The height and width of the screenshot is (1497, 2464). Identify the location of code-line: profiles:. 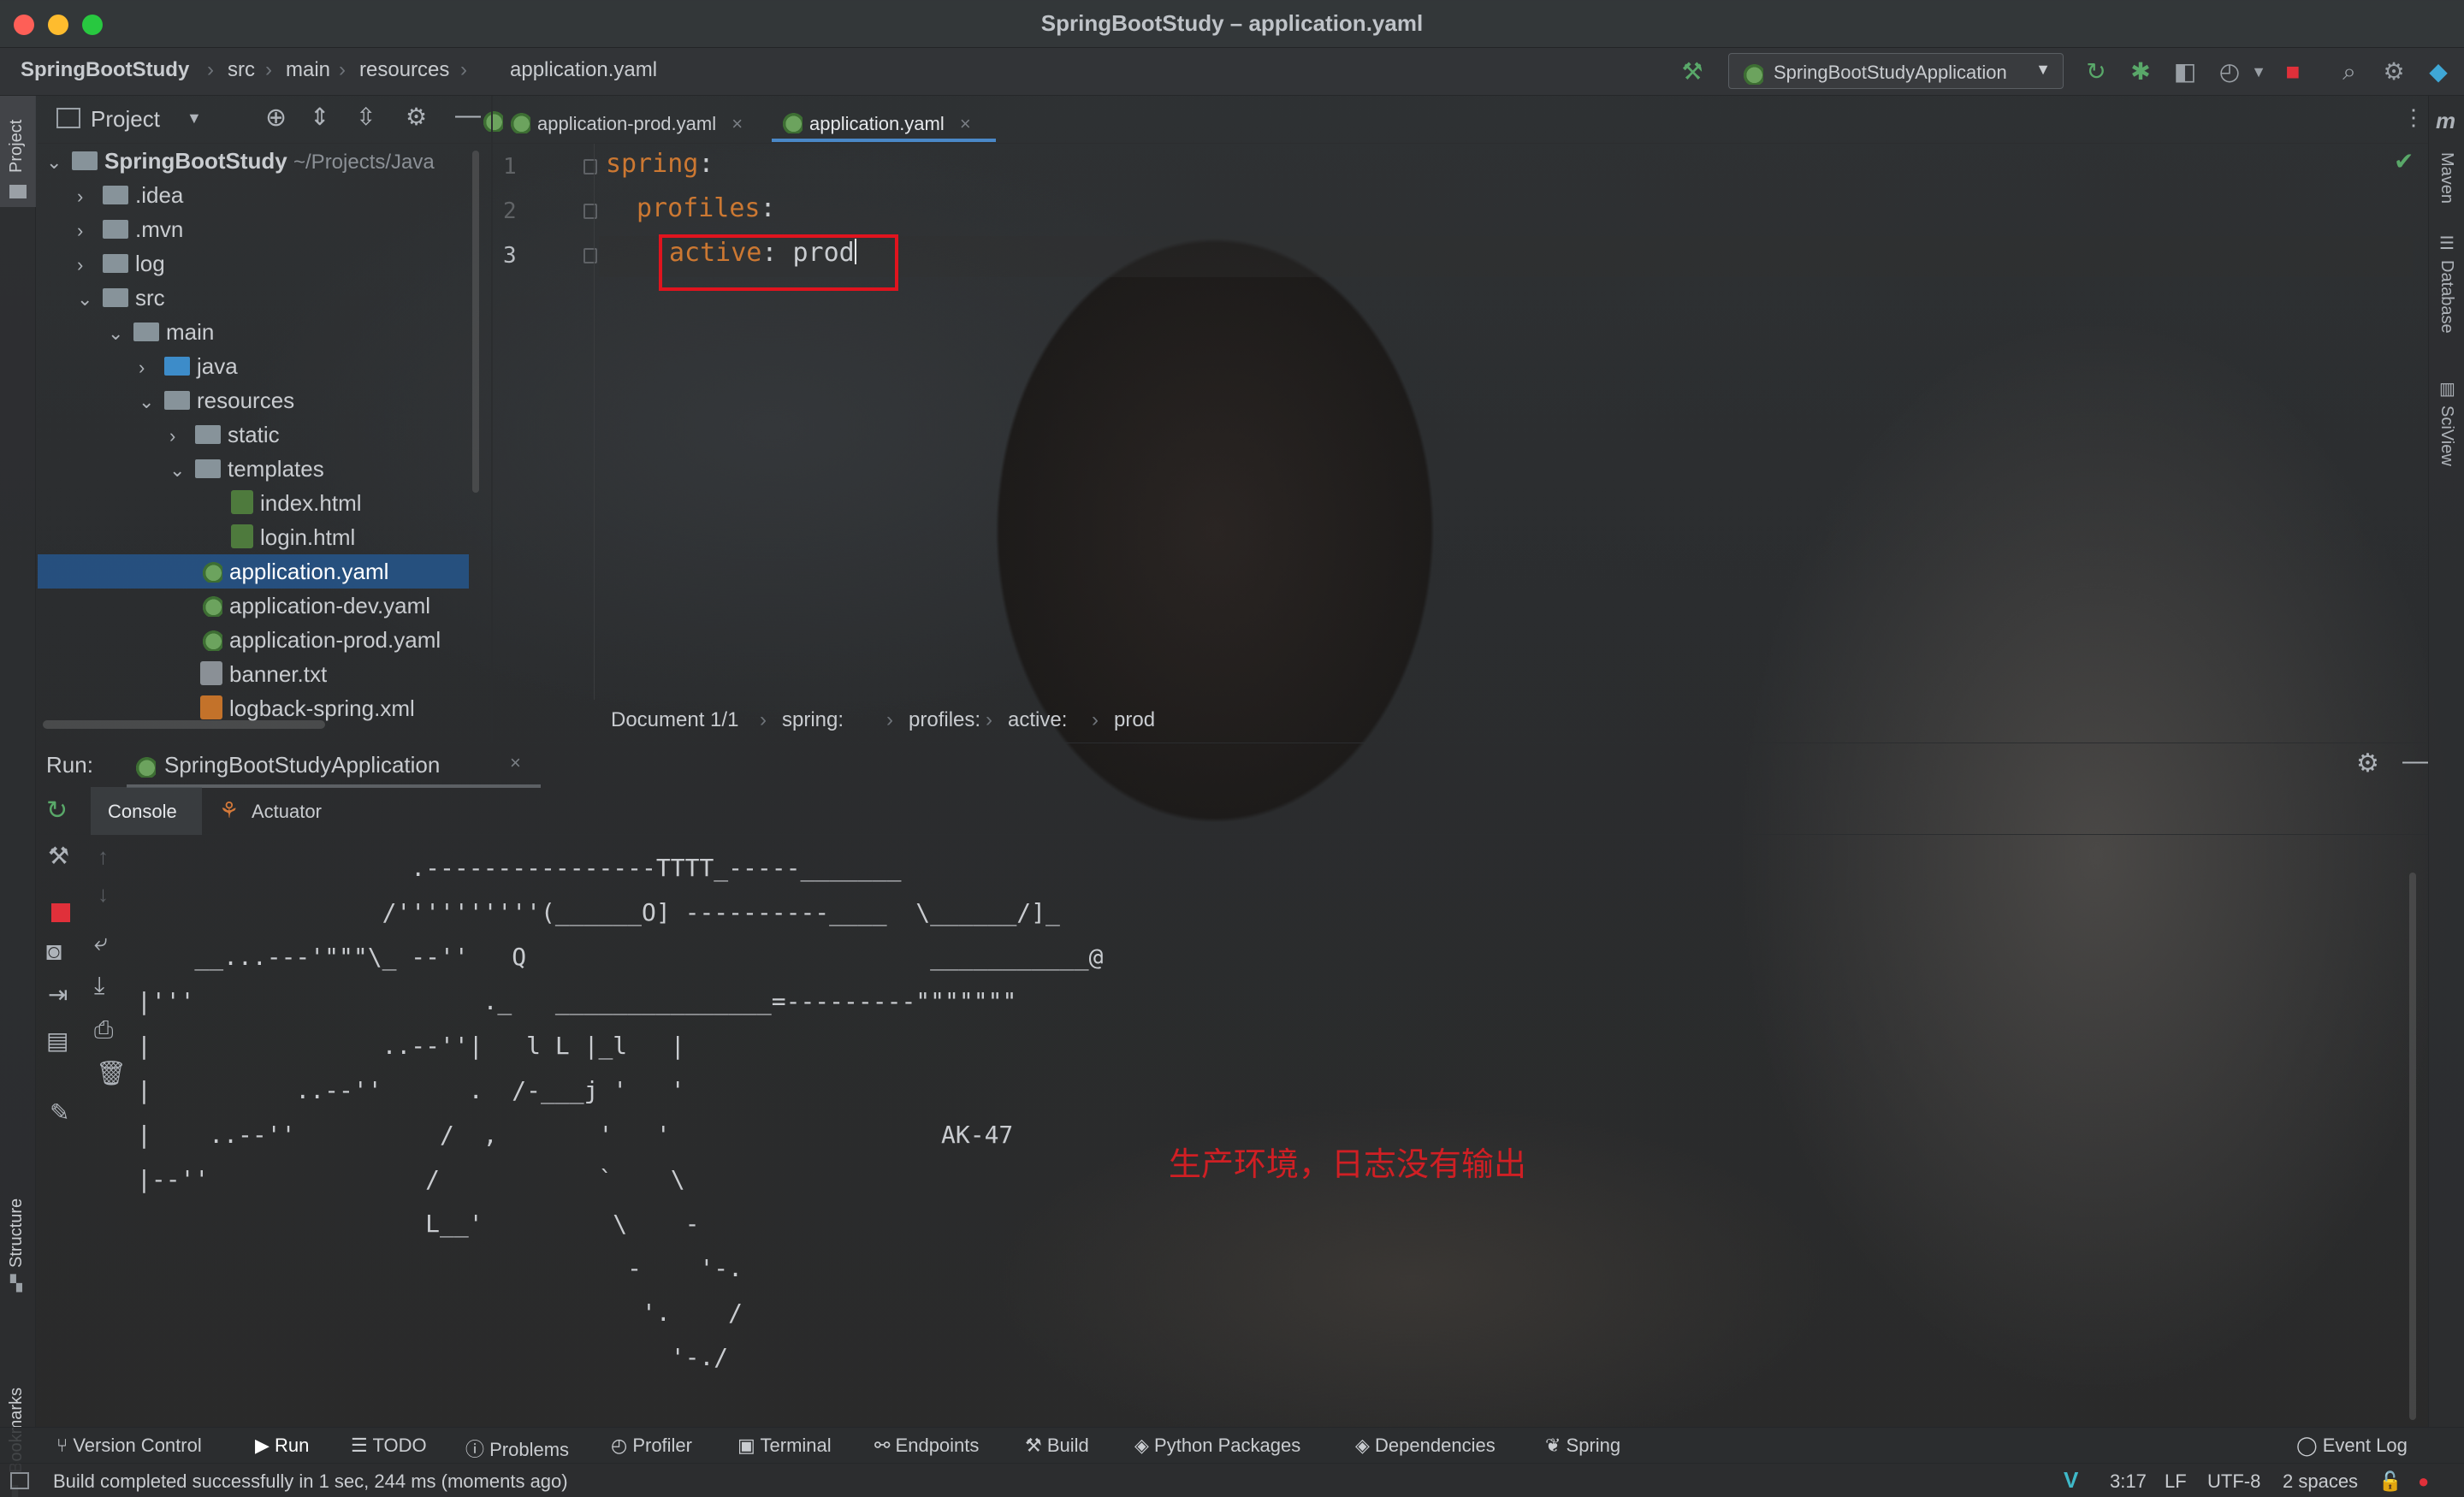
(706, 208).